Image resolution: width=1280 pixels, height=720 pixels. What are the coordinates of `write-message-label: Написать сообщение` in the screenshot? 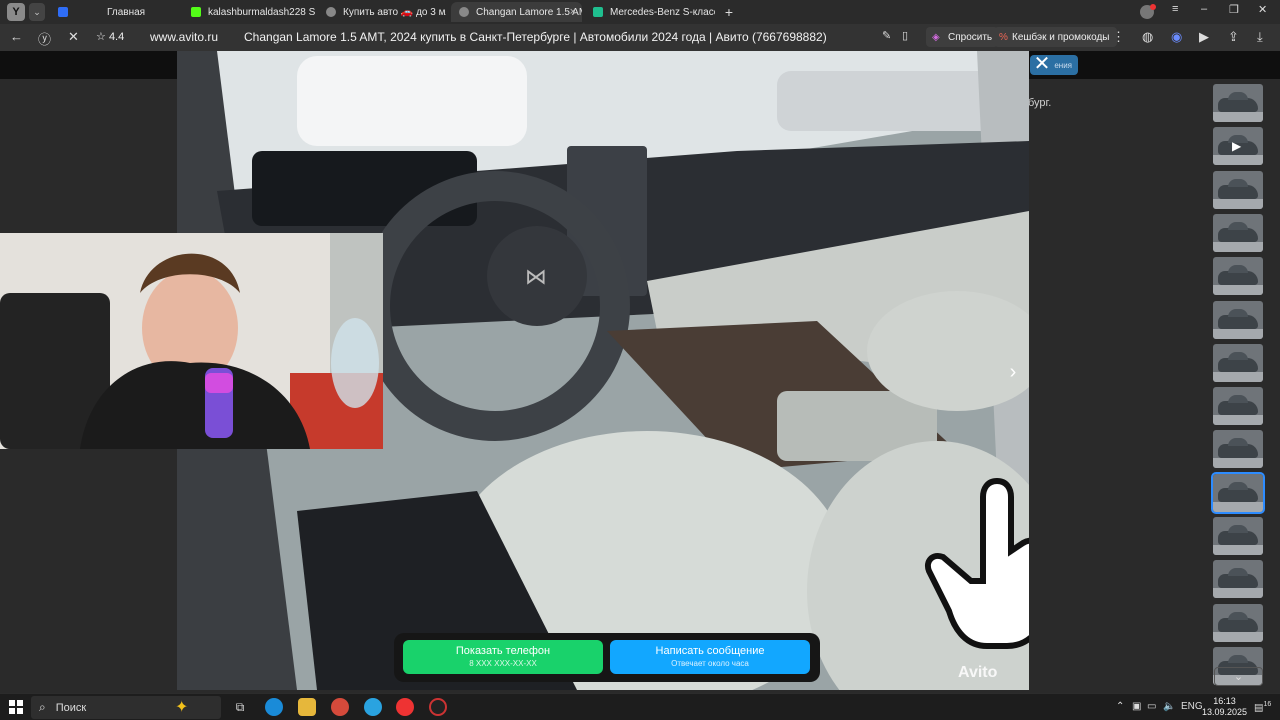 It's located at (710, 651).